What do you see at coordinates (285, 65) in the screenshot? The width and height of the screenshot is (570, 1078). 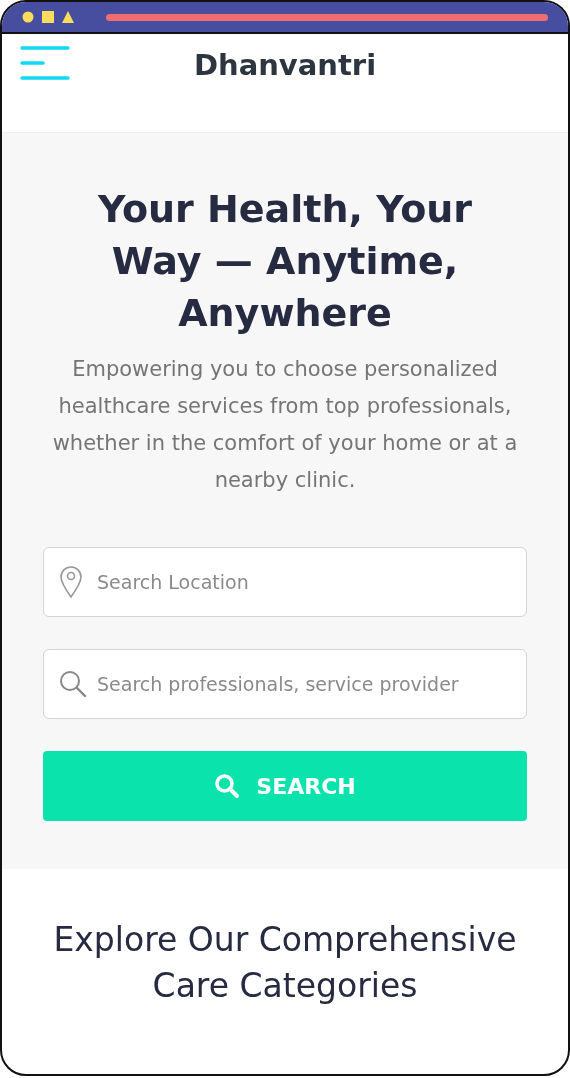 I see `brand-name: Dhanvantri` at bounding box center [285, 65].